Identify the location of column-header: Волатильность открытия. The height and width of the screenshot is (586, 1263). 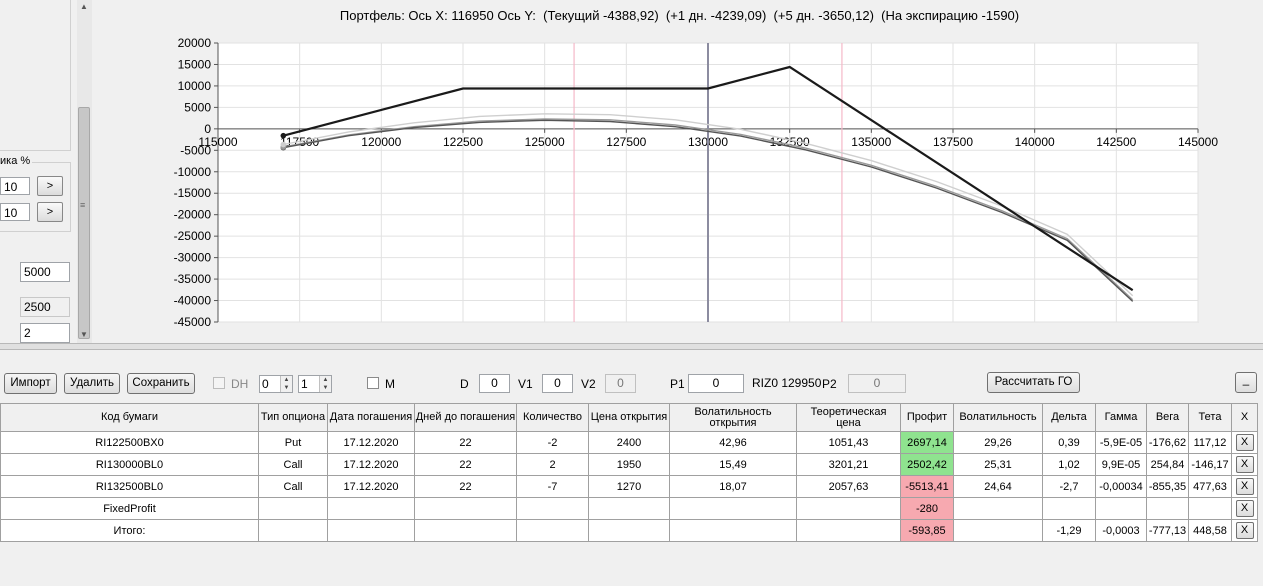
(733, 417).